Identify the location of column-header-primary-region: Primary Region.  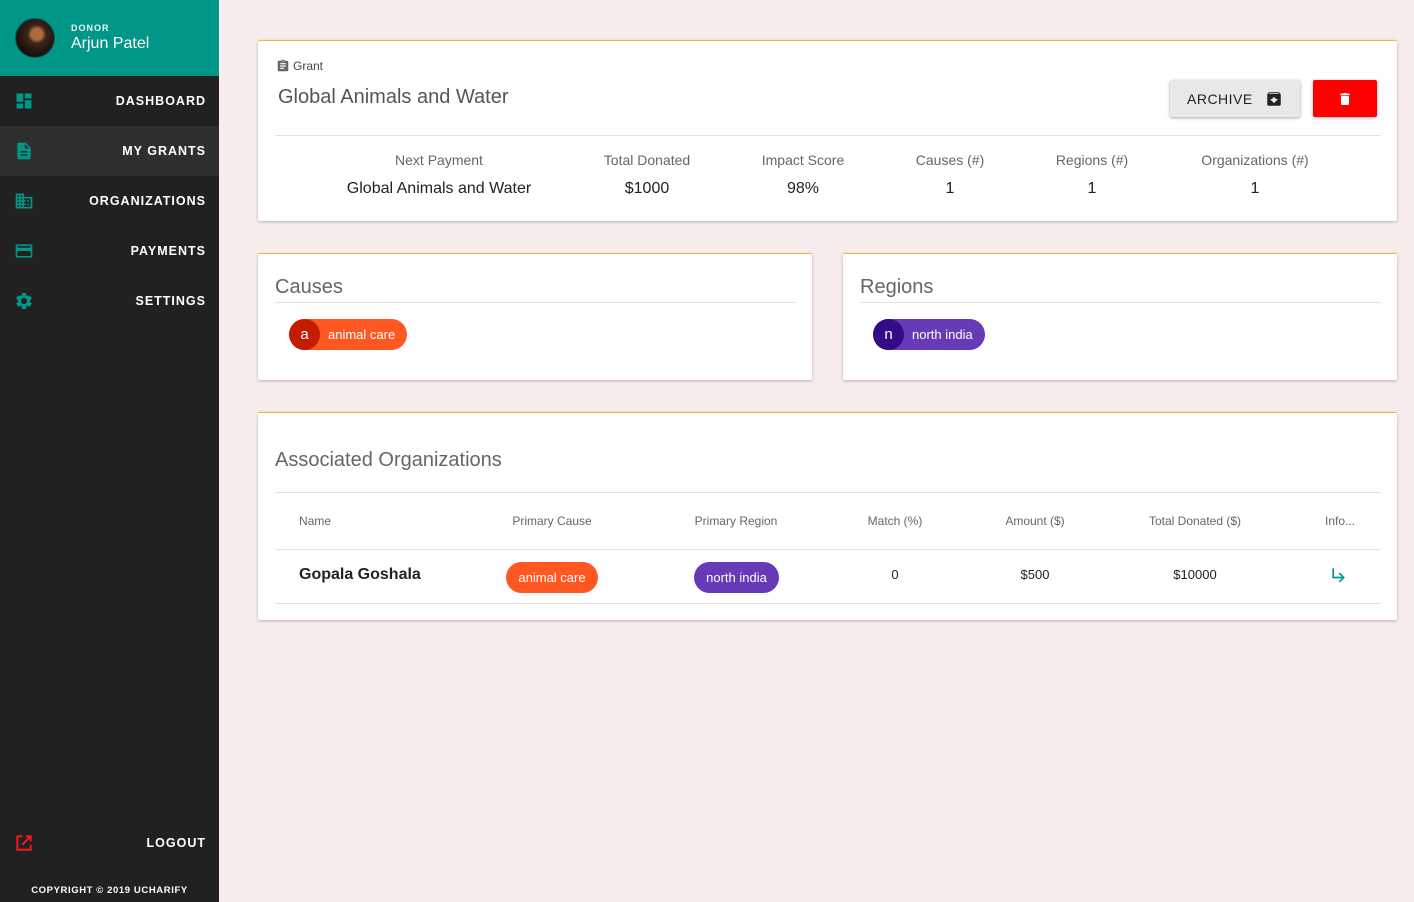
(736, 521).